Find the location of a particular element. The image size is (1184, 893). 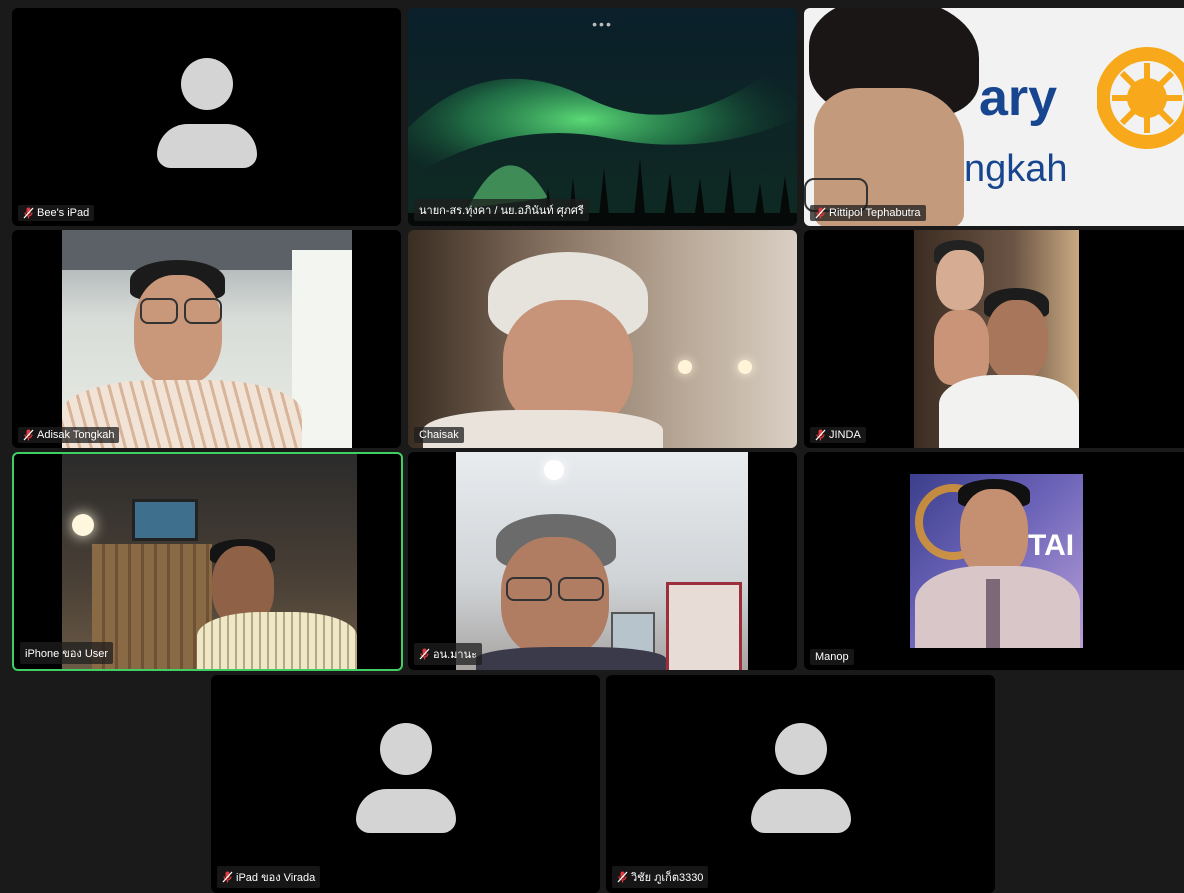

video-tile-iphone-user-active-speaker: iPhone ของ User is located at coordinates (207, 561).